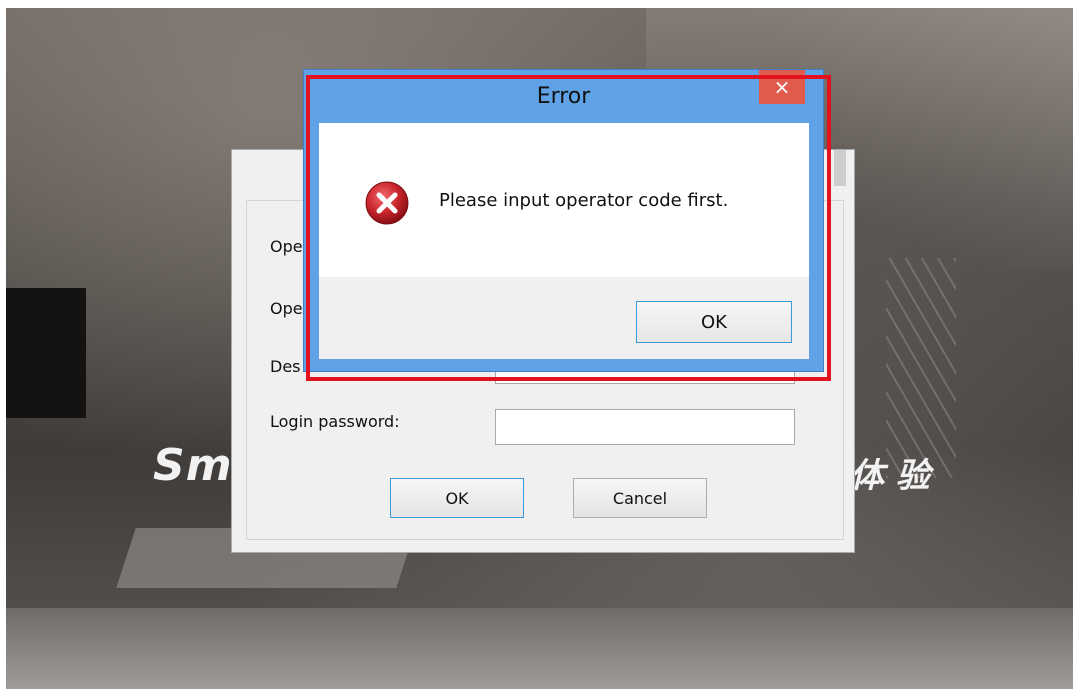  What do you see at coordinates (714, 322) in the screenshot?
I see `error-ok-button: OK` at bounding box center [714, 322].